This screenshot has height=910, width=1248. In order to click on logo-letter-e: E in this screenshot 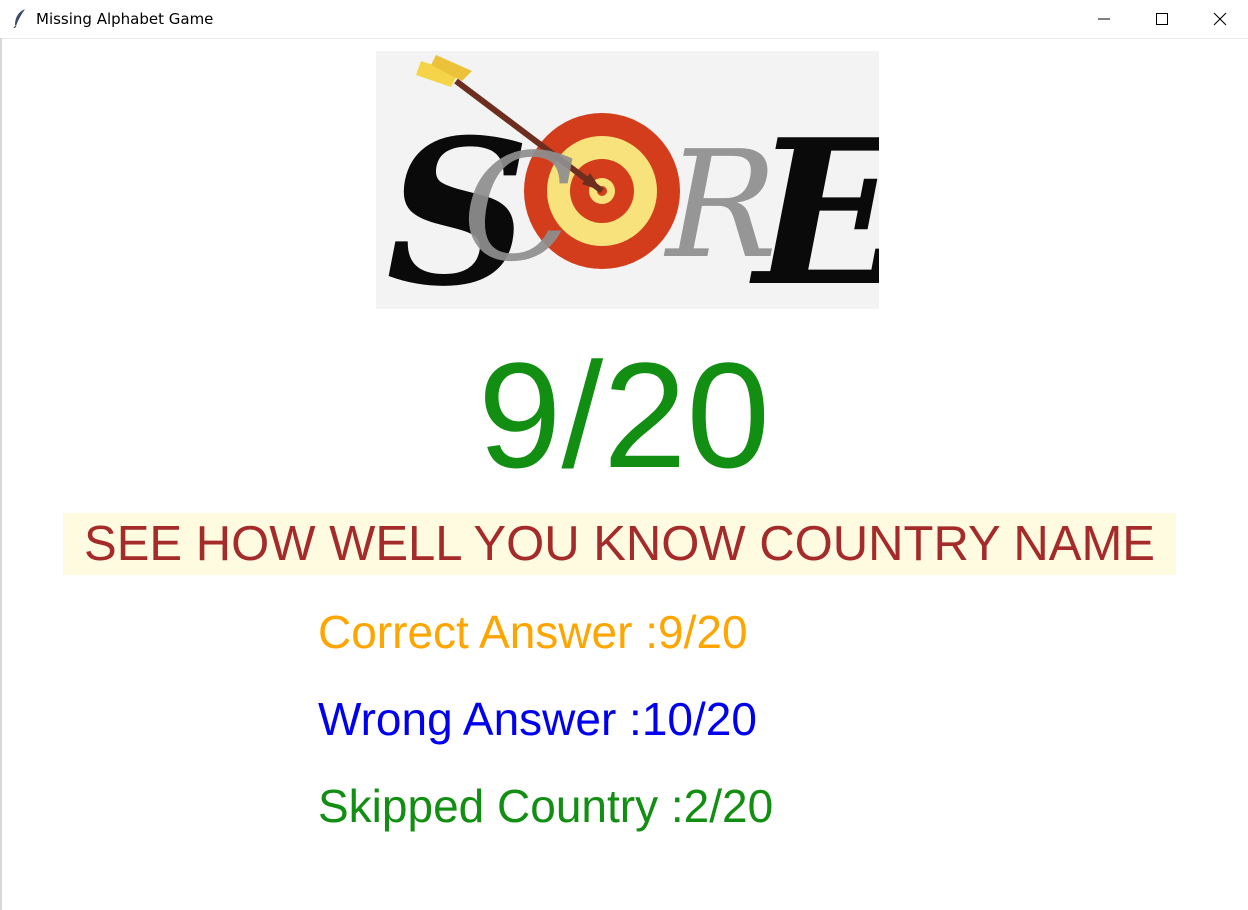, I will do `click(814, 202)`.